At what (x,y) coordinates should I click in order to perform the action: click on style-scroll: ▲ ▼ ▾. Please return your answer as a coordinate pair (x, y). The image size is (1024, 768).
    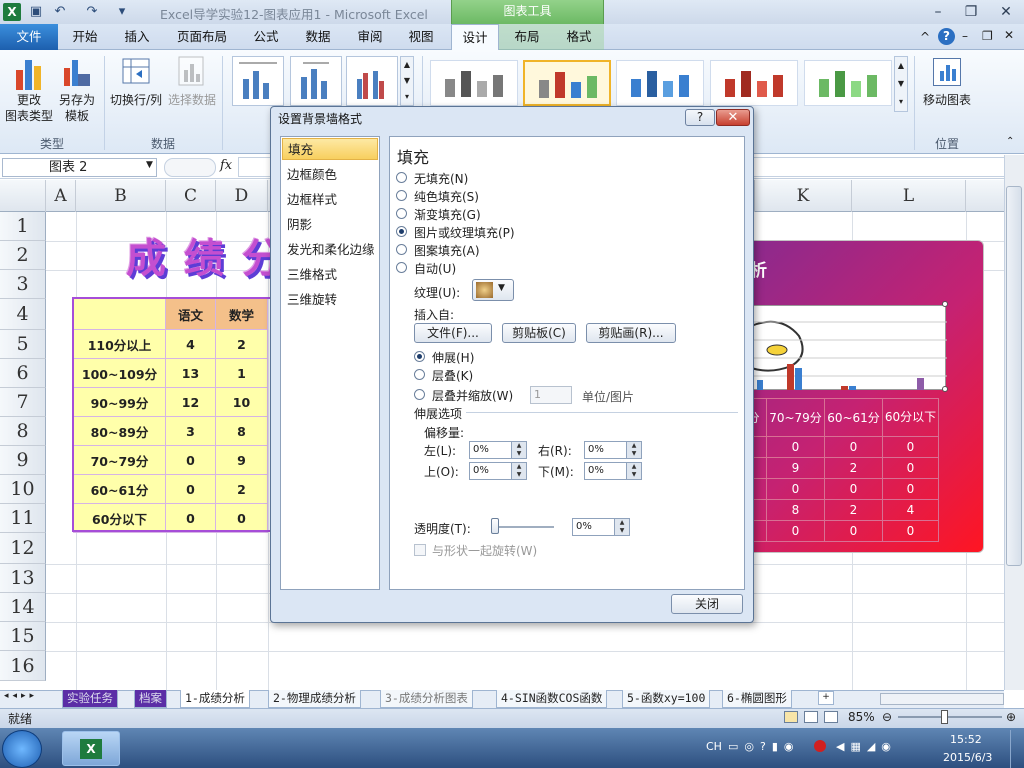
    Looking at the image, I should click on (901, 84).